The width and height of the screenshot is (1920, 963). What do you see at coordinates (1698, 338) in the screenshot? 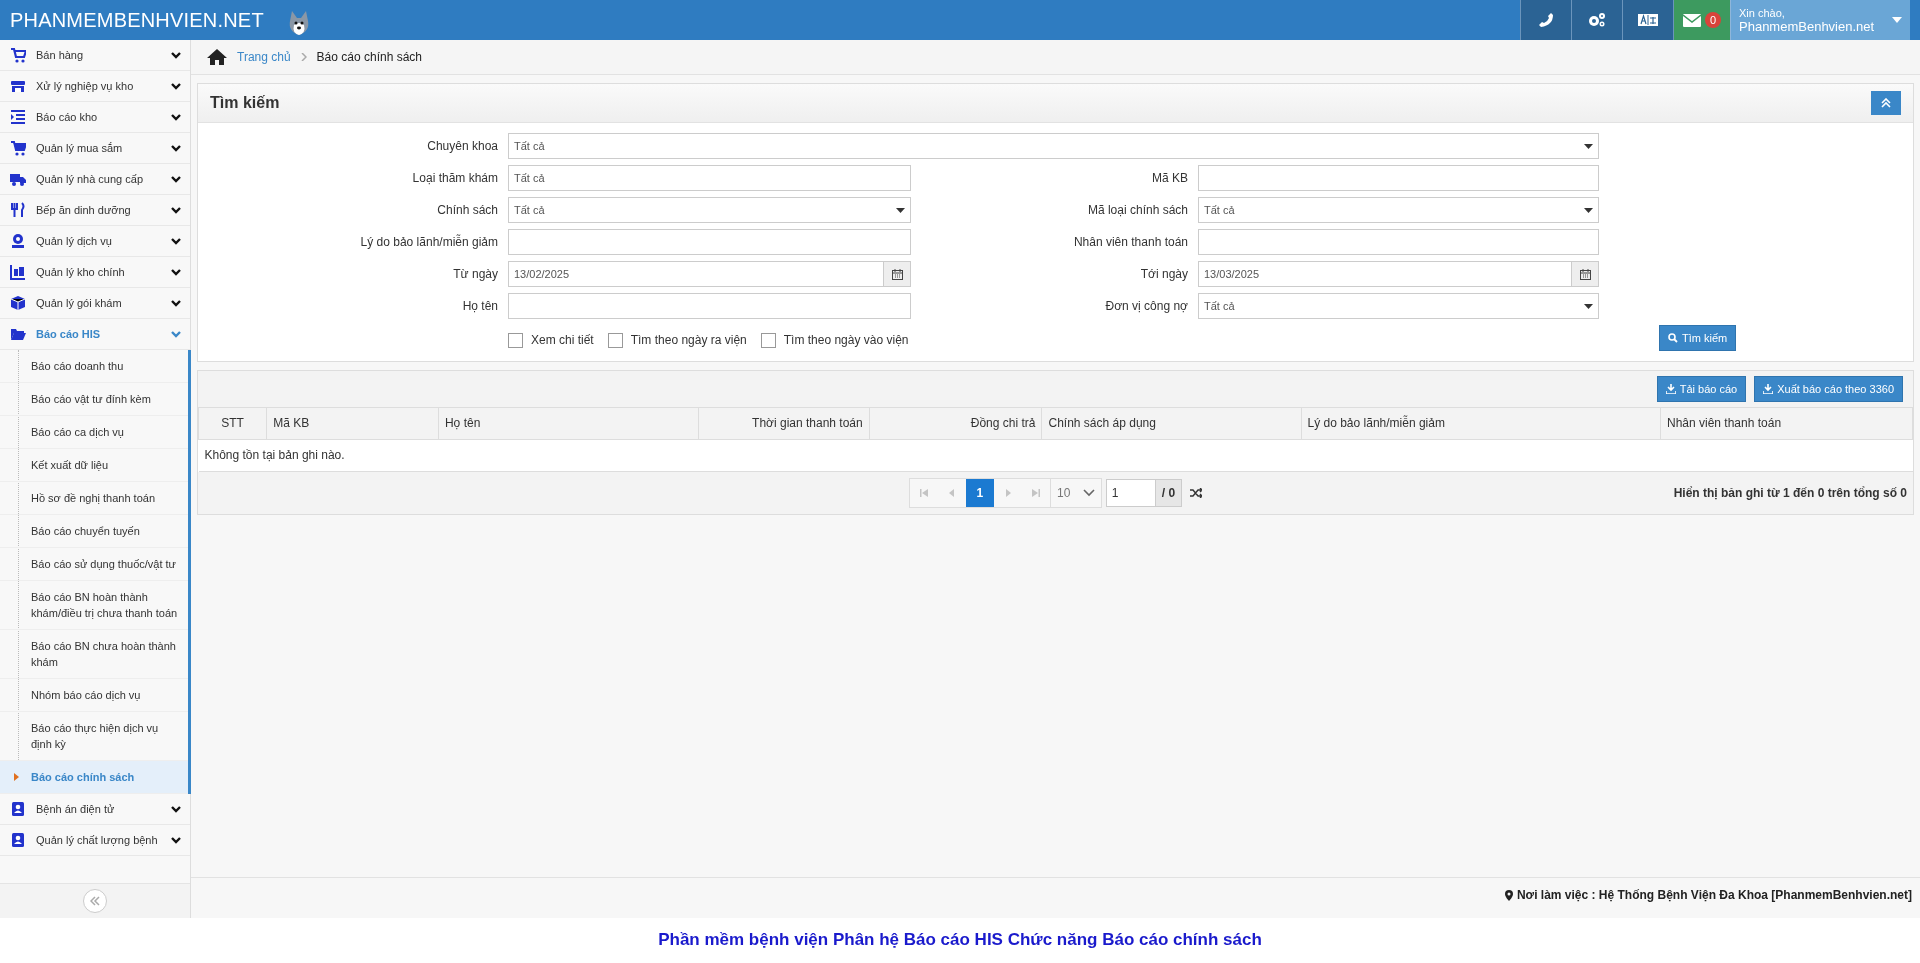
I see `search-button: Tìm kiếm` at bounding box center [1698, 338].